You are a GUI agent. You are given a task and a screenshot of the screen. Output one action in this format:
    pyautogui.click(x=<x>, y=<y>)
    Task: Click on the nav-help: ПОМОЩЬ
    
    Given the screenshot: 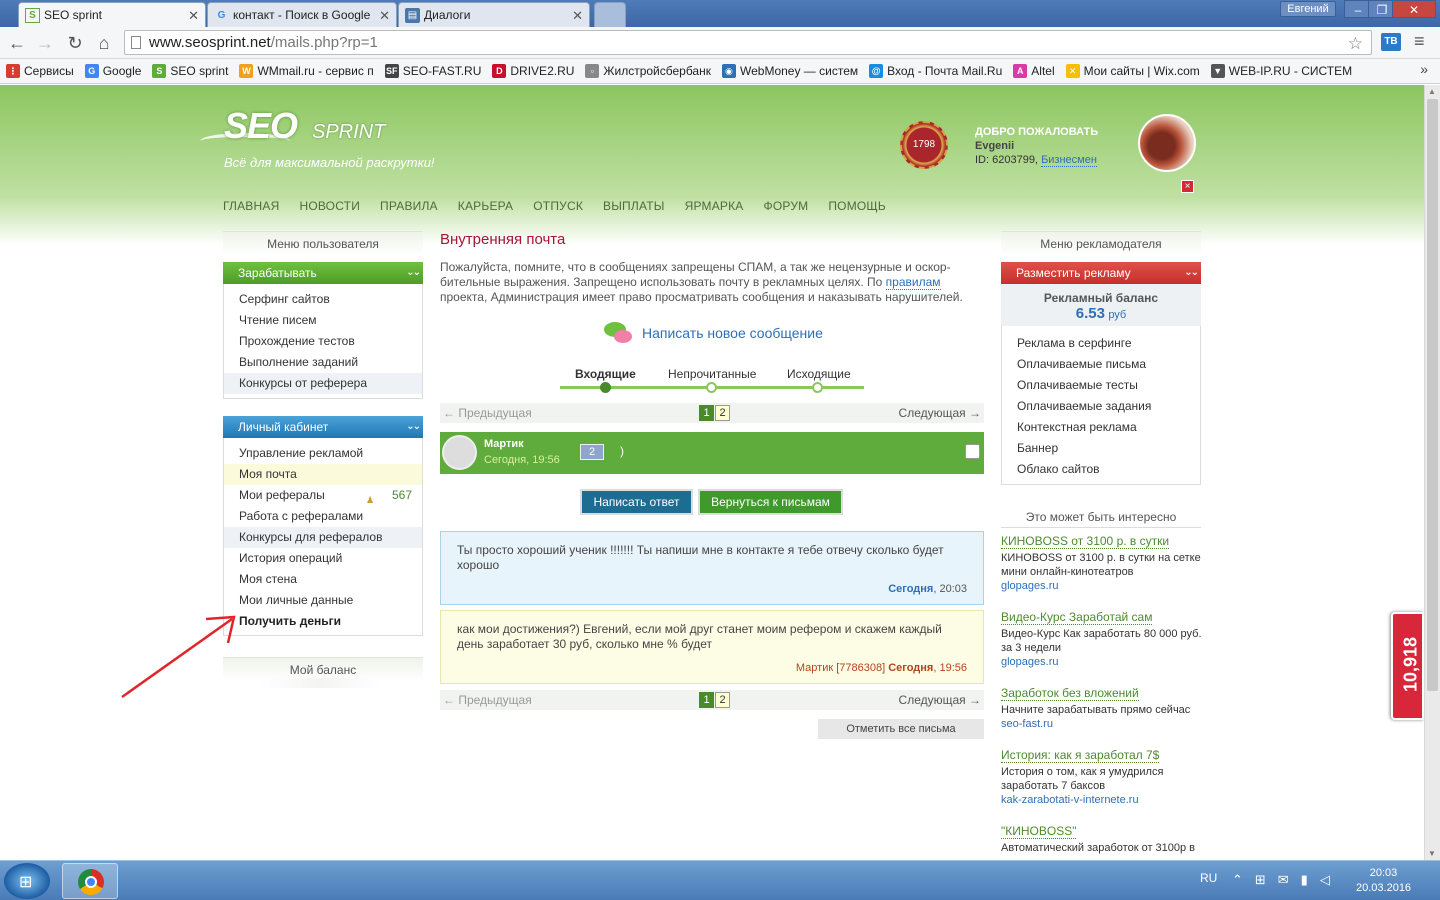 What is the action you would take?
    pyautogui.click(x=857, y=206)
    